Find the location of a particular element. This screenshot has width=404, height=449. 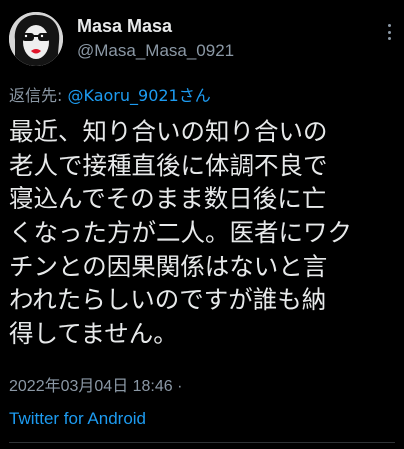

more-vertical-icon is located at coordinates (389, 32).